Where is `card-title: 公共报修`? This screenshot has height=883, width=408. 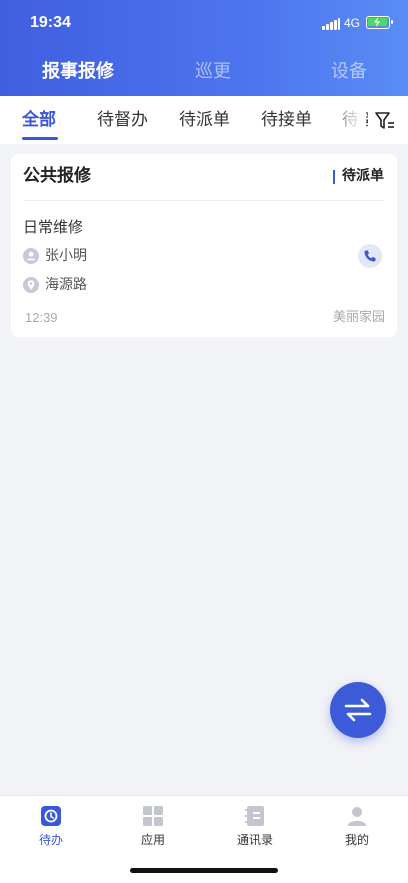
card-title: 公共报修 is located at coordinates (57, 176).